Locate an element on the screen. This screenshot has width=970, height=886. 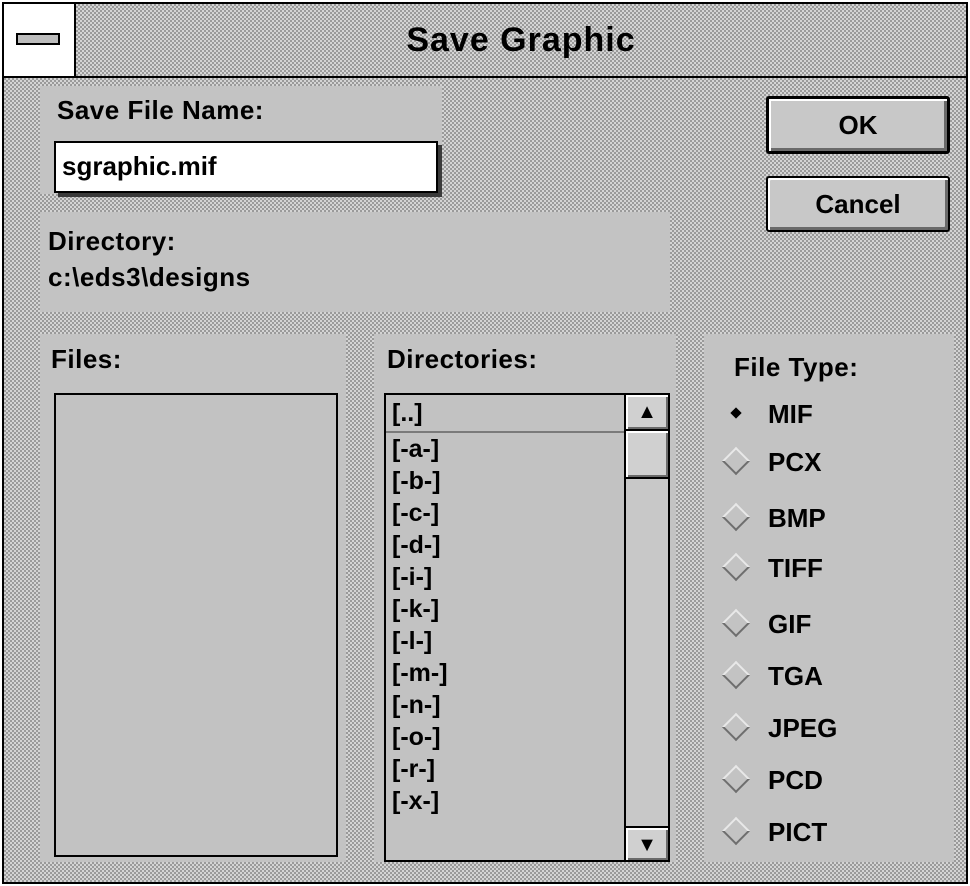
file-type-option-label: TGA is located at coordinates (795, 676).